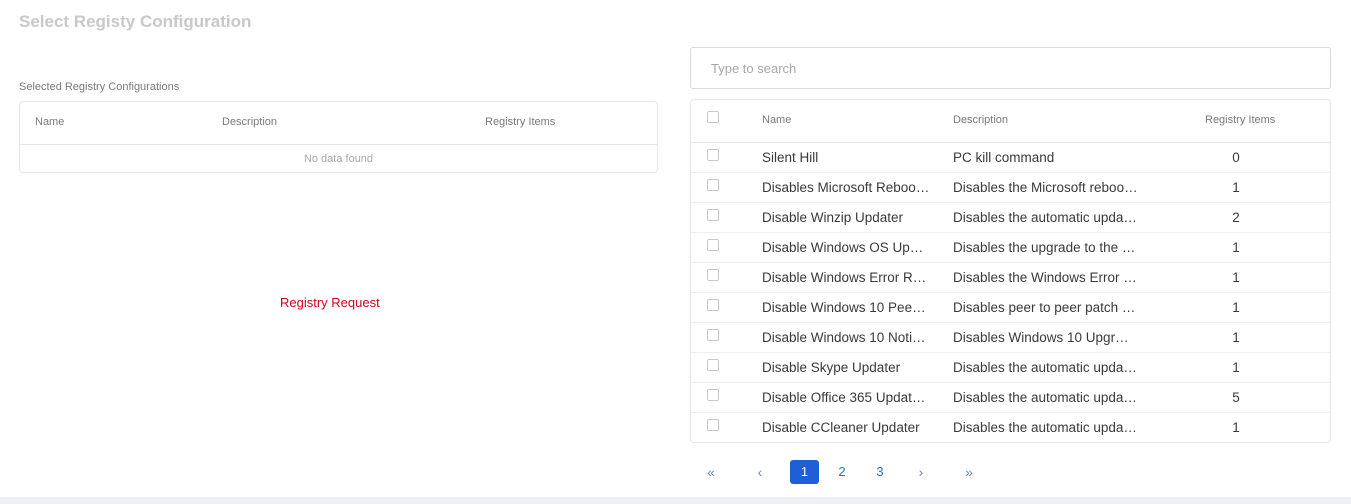 The width and height of the screenshot is (1351, 504). Describe the element at coordinates (1236, 217) in the screenshot. I see `row-registry-items: 2` at that location.